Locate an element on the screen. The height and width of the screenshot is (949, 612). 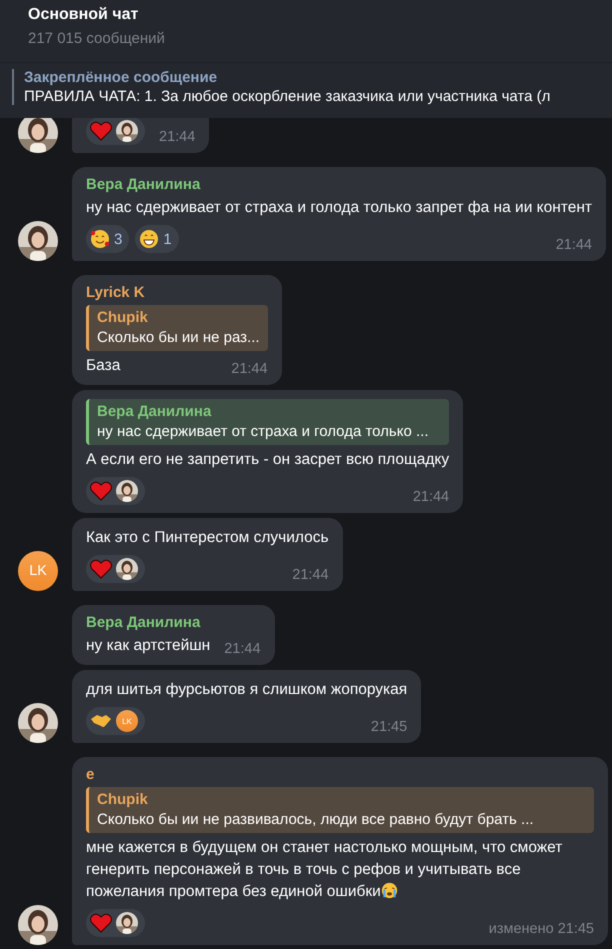
reaction-count: 3 is located at coordinates (118, 239).